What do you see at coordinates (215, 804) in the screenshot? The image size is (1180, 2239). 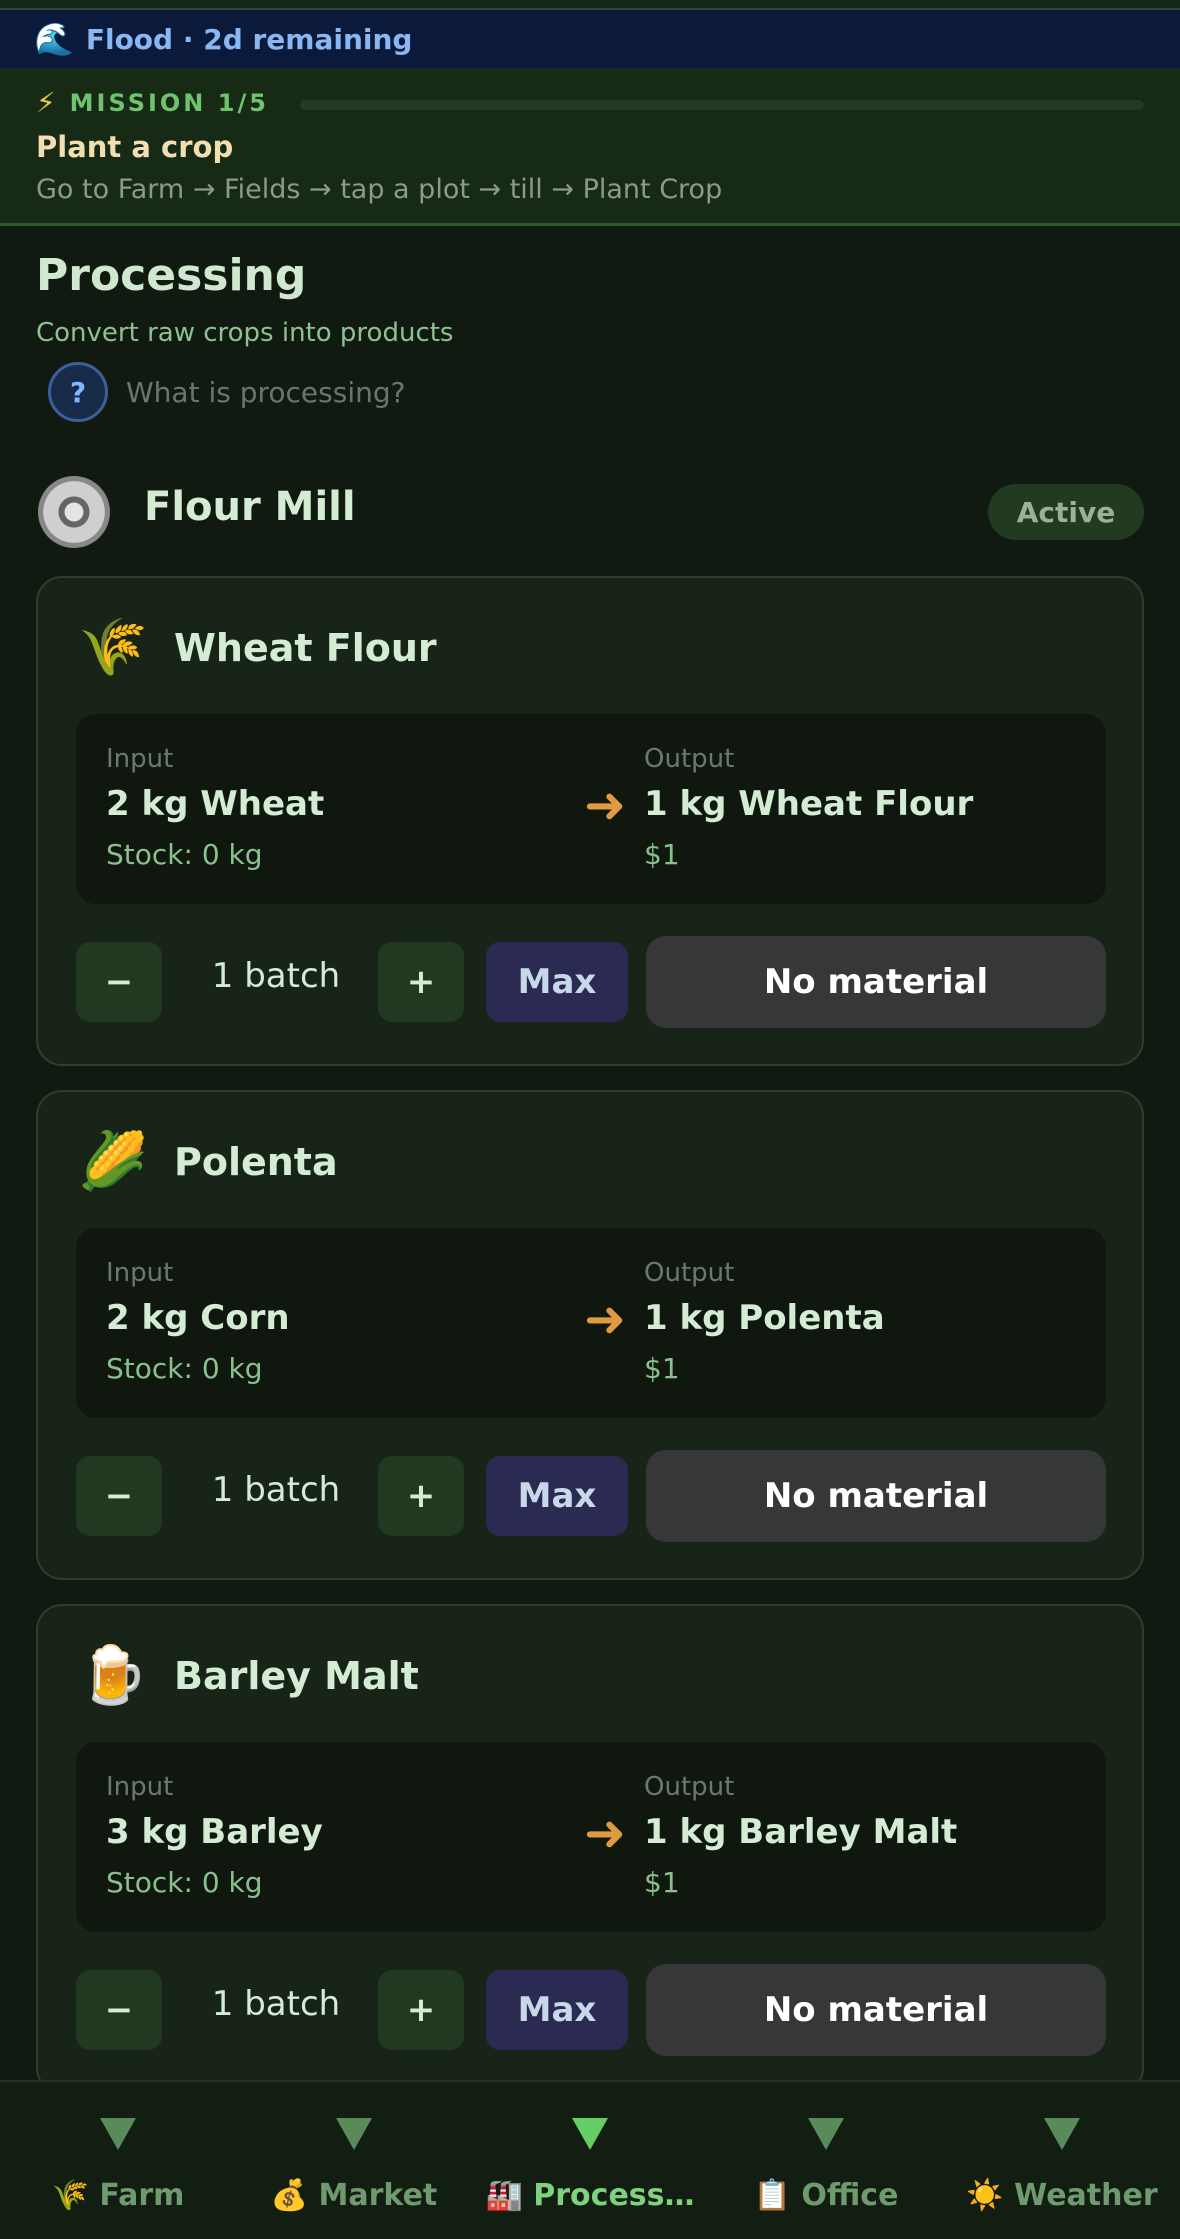 I see `input-value: 2 kg Wheat` at bounding box center [215, 804].